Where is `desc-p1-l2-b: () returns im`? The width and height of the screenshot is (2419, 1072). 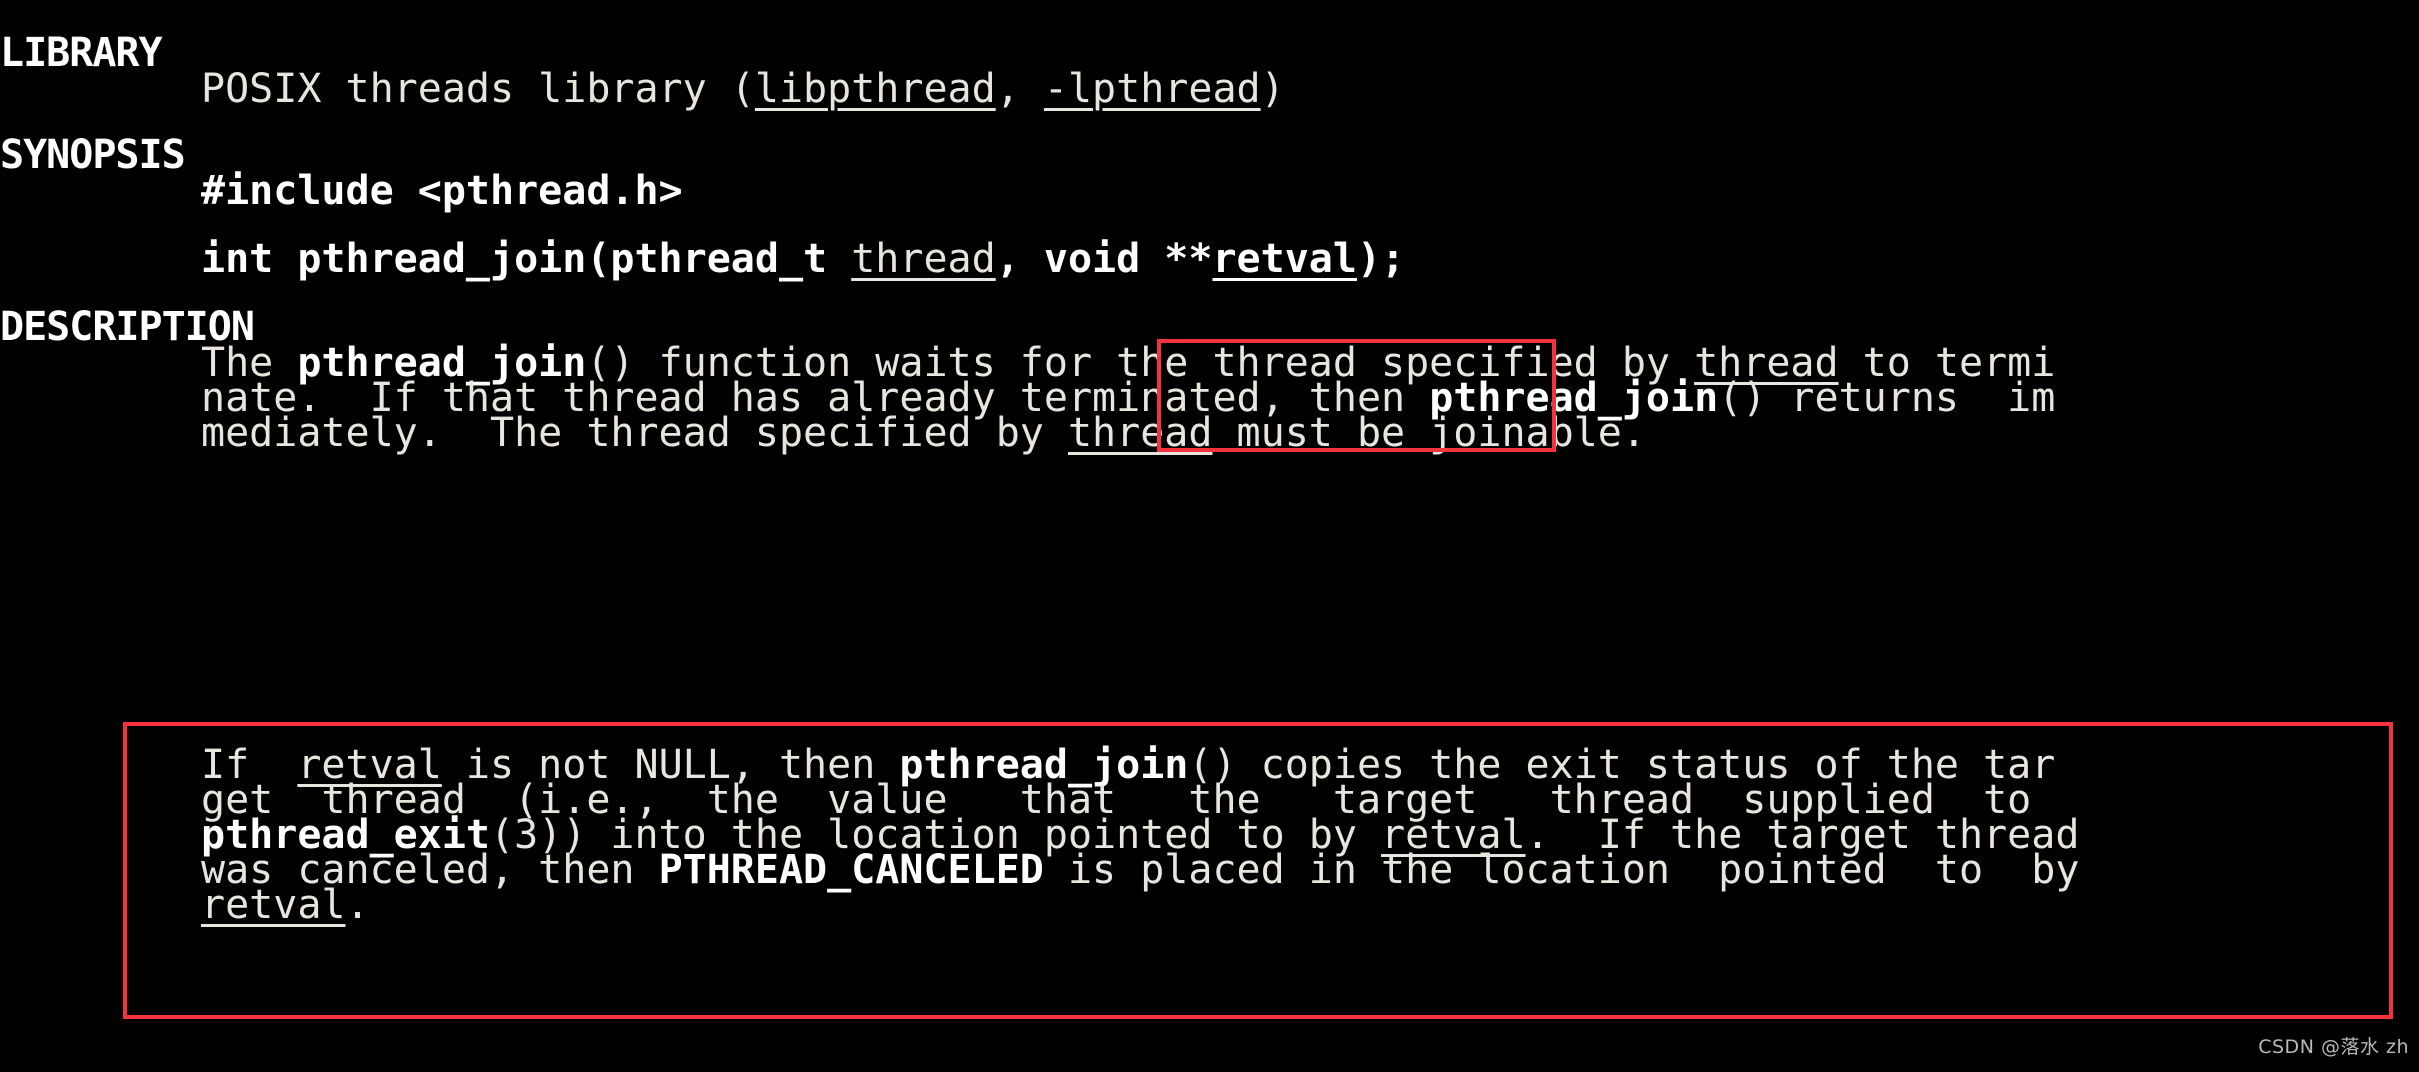
desc-p1-l2-b: () returns im is located at coordinates (1887, 398).